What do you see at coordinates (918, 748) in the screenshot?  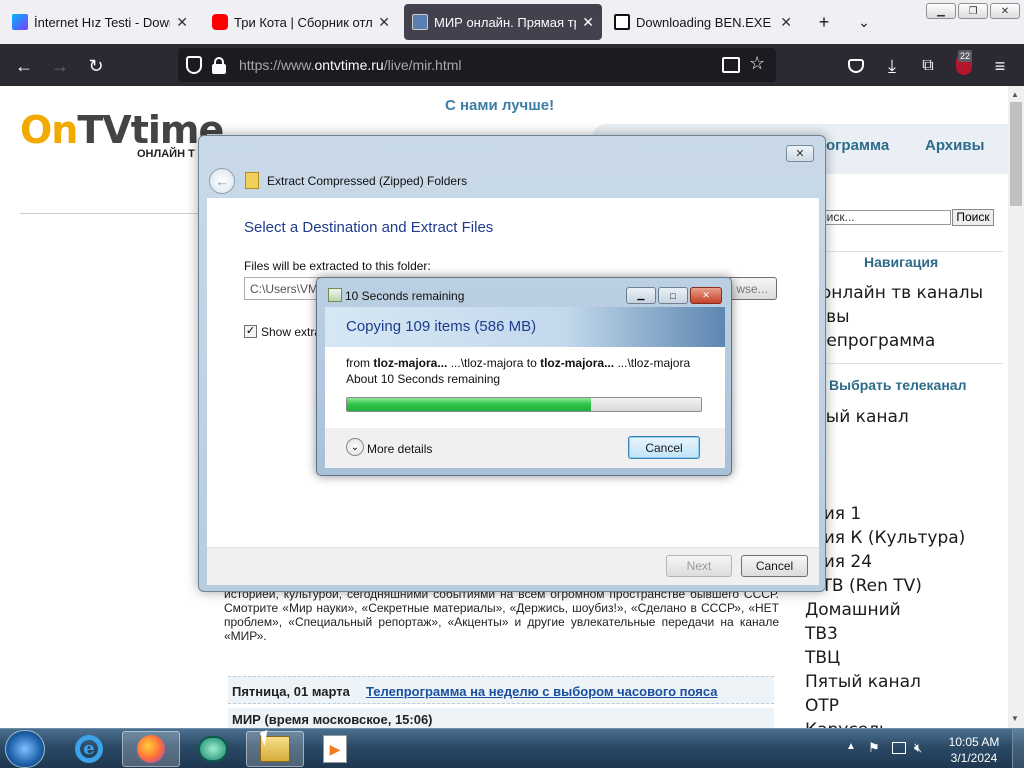 I see `volume-muted-icon: 🔇︎` at bounding box center [918, 748].